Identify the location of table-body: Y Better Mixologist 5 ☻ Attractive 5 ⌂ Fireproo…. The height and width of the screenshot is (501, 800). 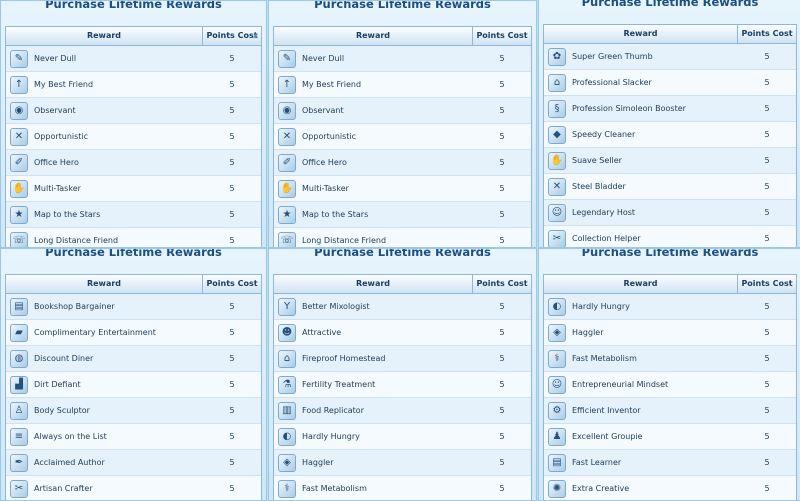
(402, 397).